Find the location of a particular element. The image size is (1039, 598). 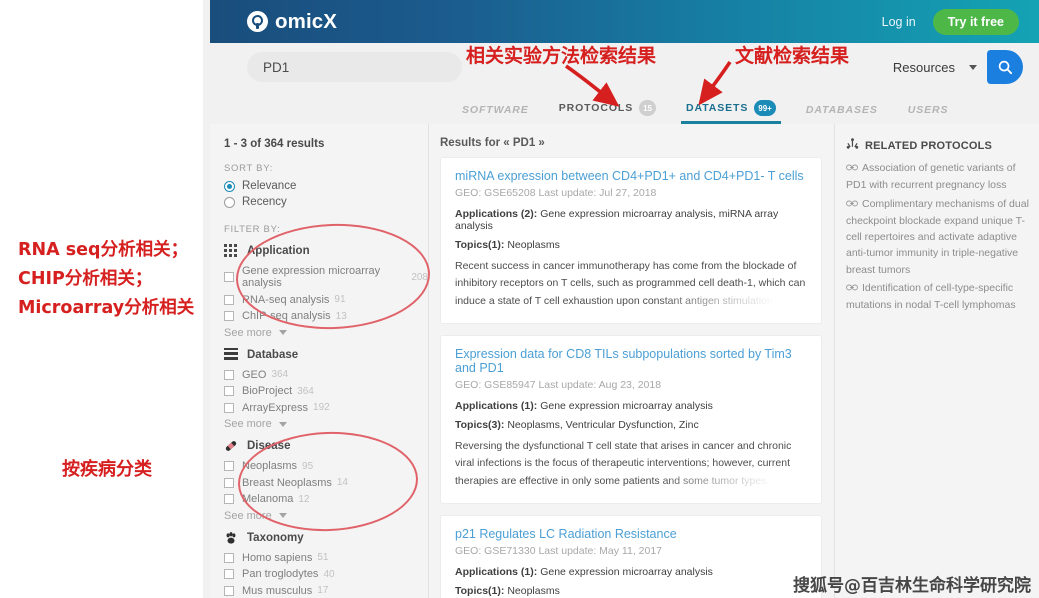

facet-item: Melanoma 12 is located at coordinates (326, 499).